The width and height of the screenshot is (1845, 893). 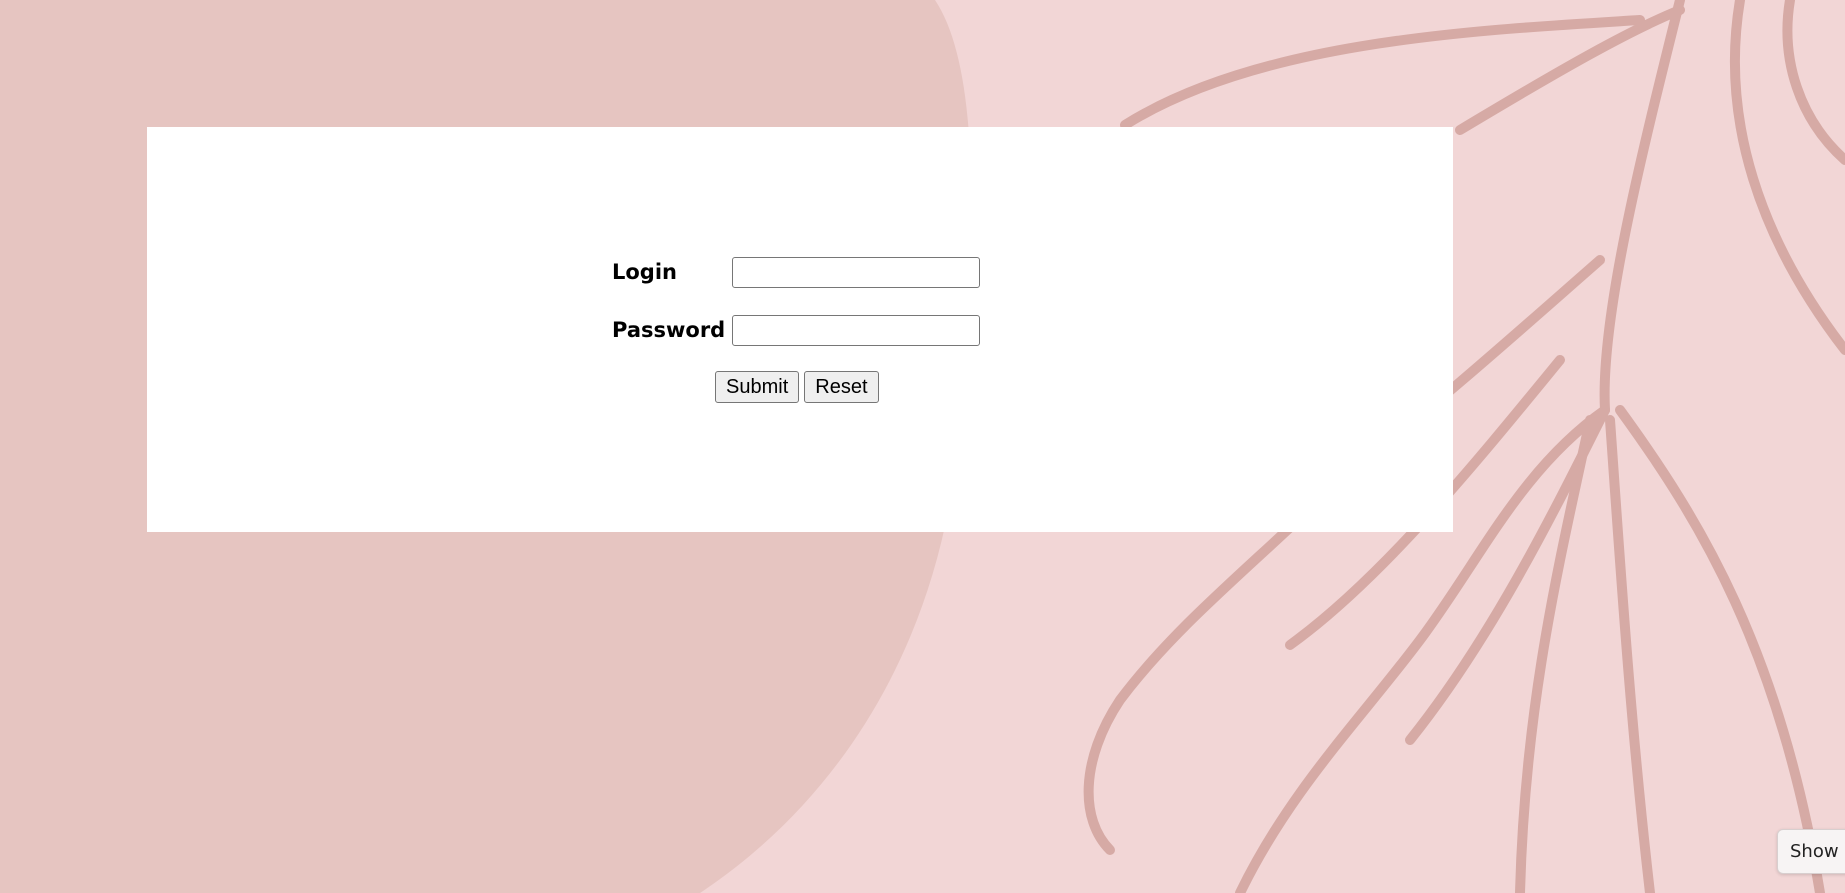 I want to click on form-buttons: Submit Reset, so click(x=797, y=387).